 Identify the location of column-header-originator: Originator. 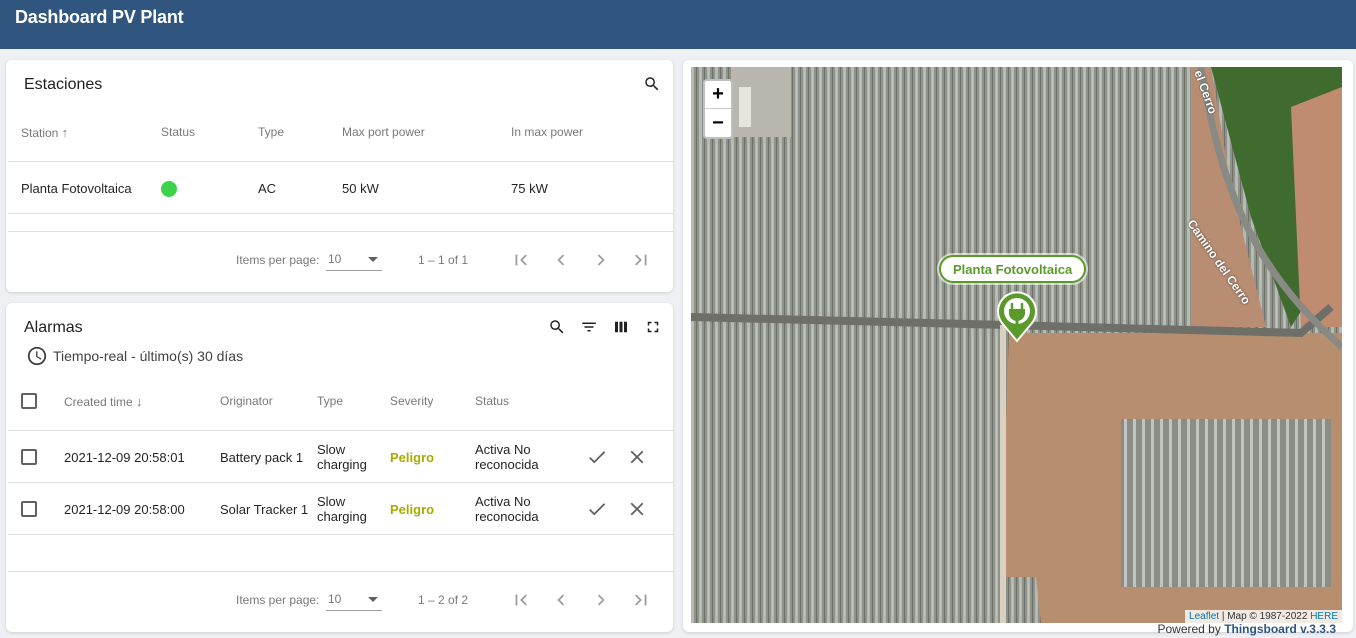
(246, 401).